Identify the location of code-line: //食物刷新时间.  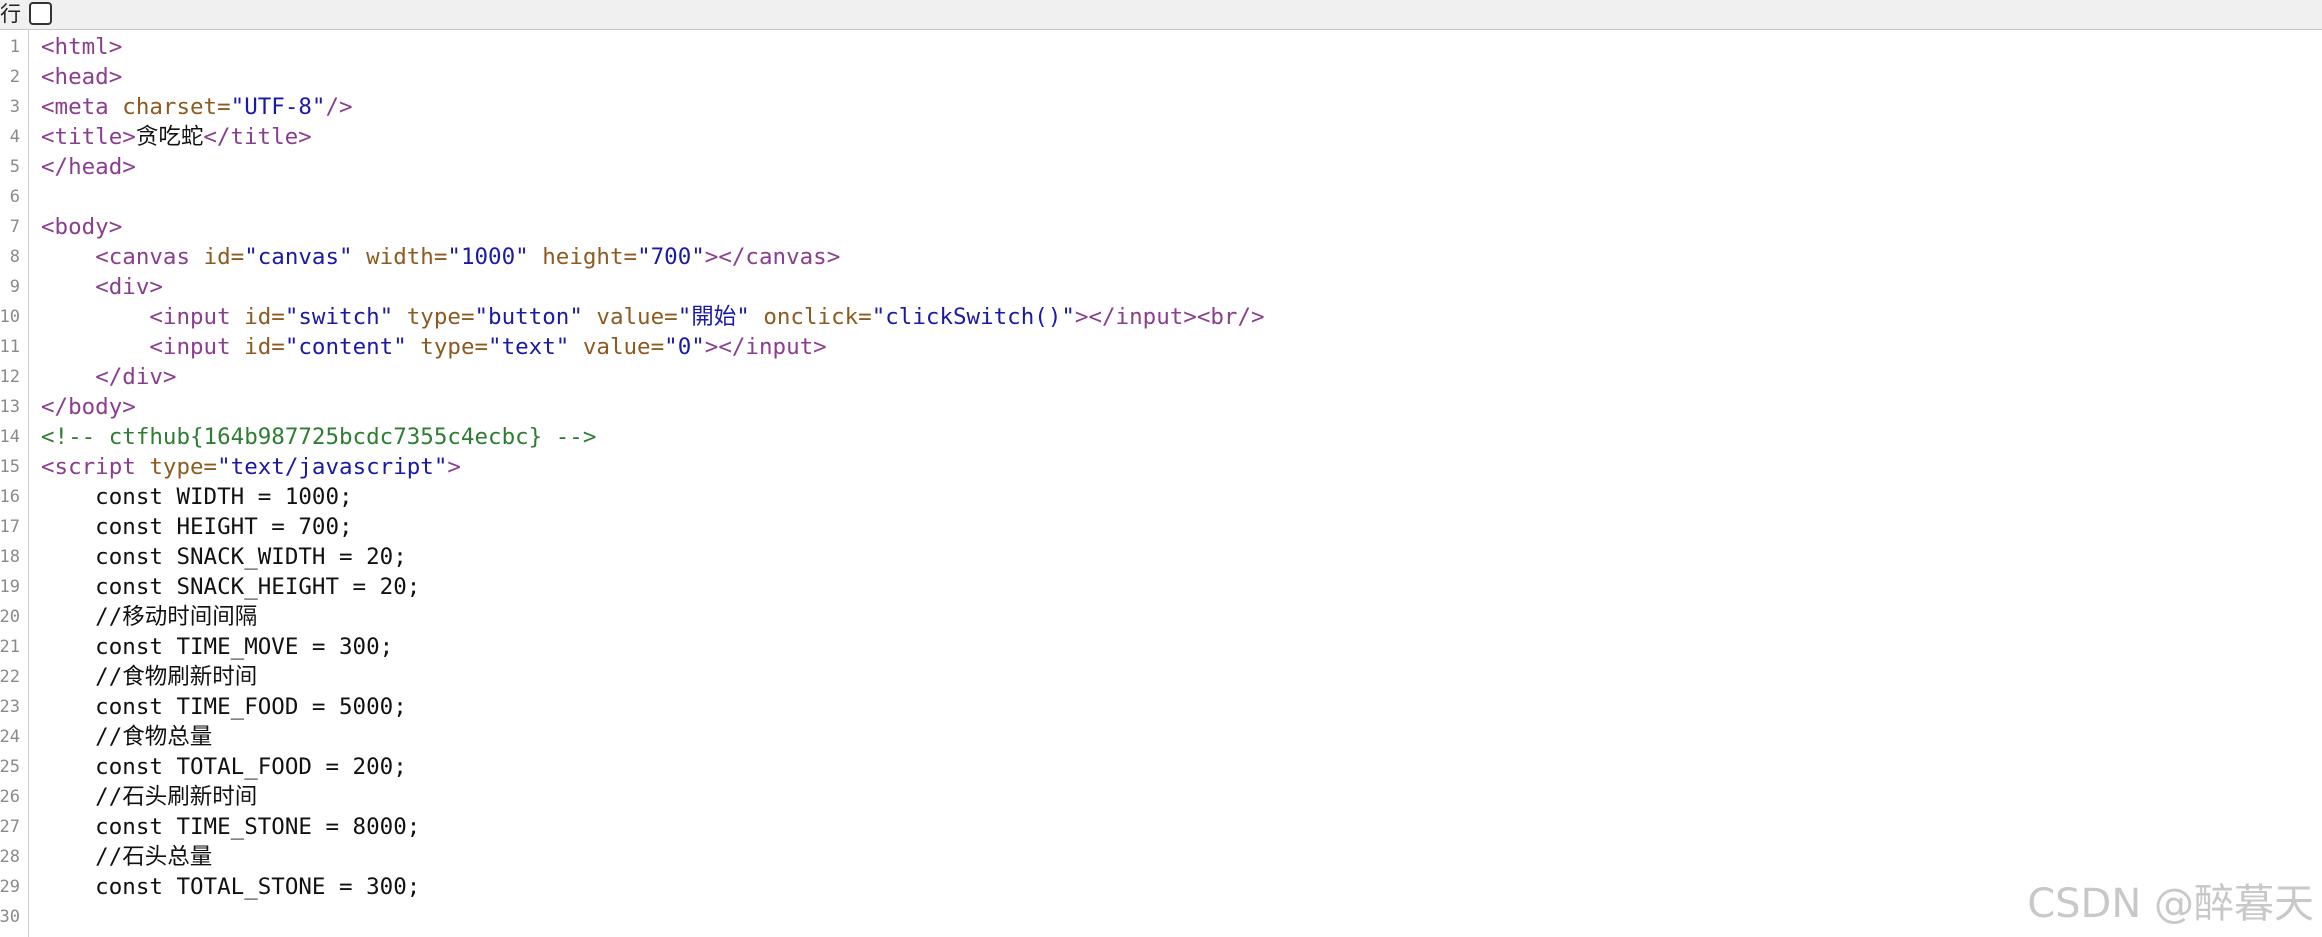
(149, 677).